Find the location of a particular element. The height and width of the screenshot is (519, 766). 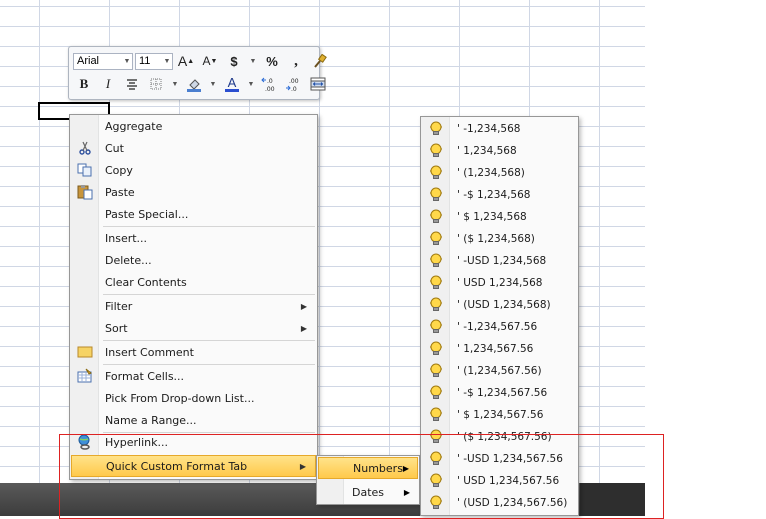

menu-item-sort: Sort ▶ is located at coordinates (193, 328).